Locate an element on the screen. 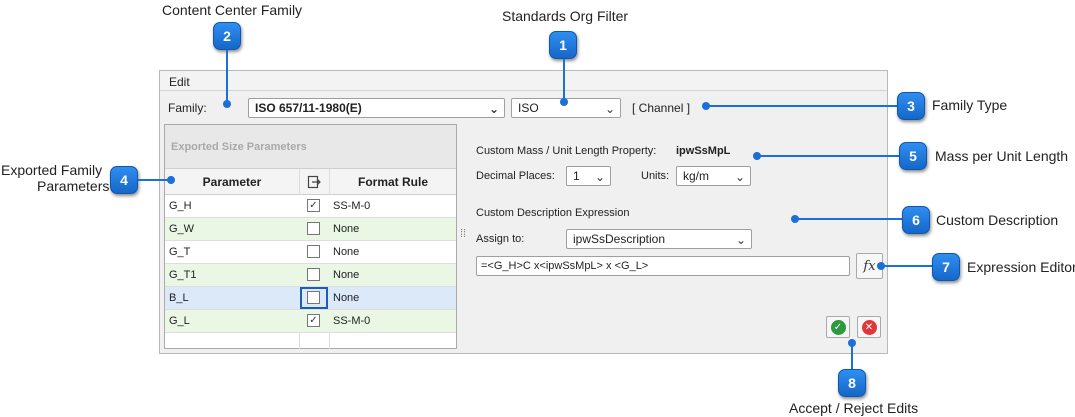 This screenshot has height=417, width=1075. splitter-grip-icon: ⁞⁞ is located at coordinates (463, 234).